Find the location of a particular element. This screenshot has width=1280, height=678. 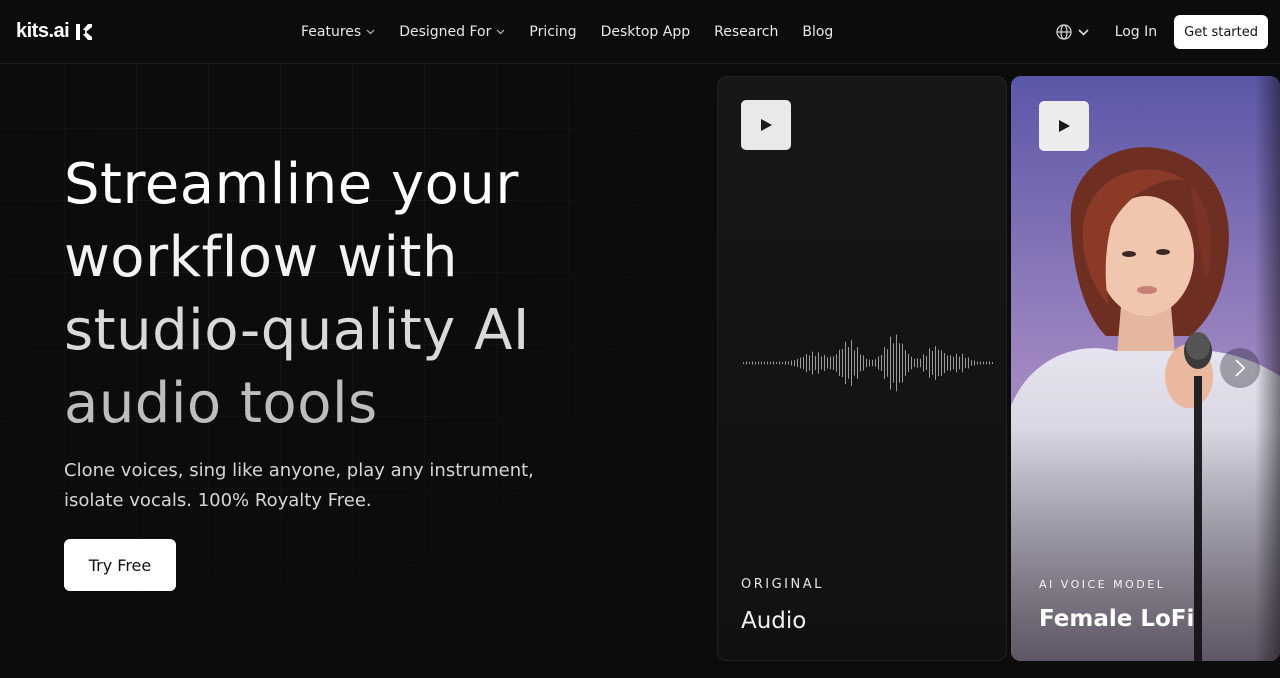

get-started-button: Get started is located at coordinates (1221, 32).